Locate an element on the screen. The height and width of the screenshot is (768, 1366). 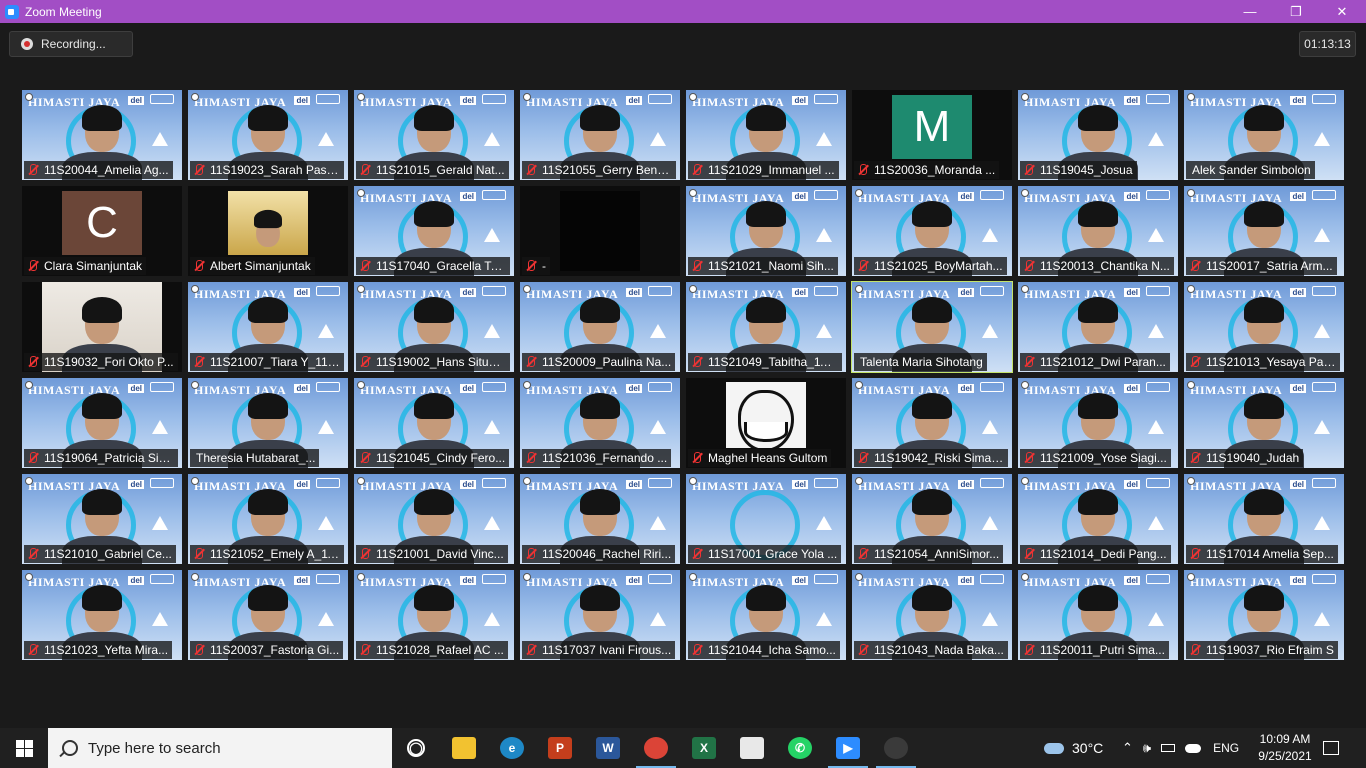
participant-name-label: Talenta Maria Sihotang is located at coordinates (920, 362).